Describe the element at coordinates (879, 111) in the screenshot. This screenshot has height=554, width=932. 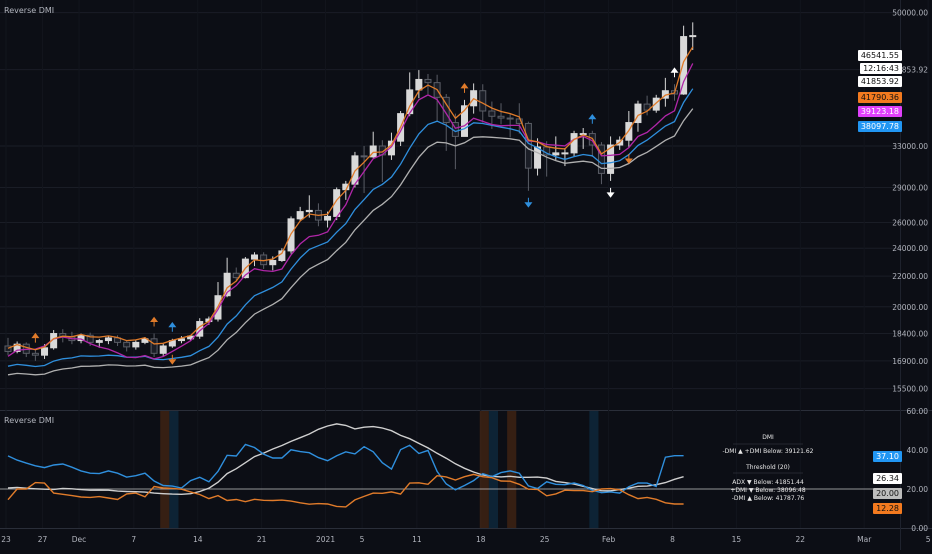
I see `price-tag: 39123.18` at that location.